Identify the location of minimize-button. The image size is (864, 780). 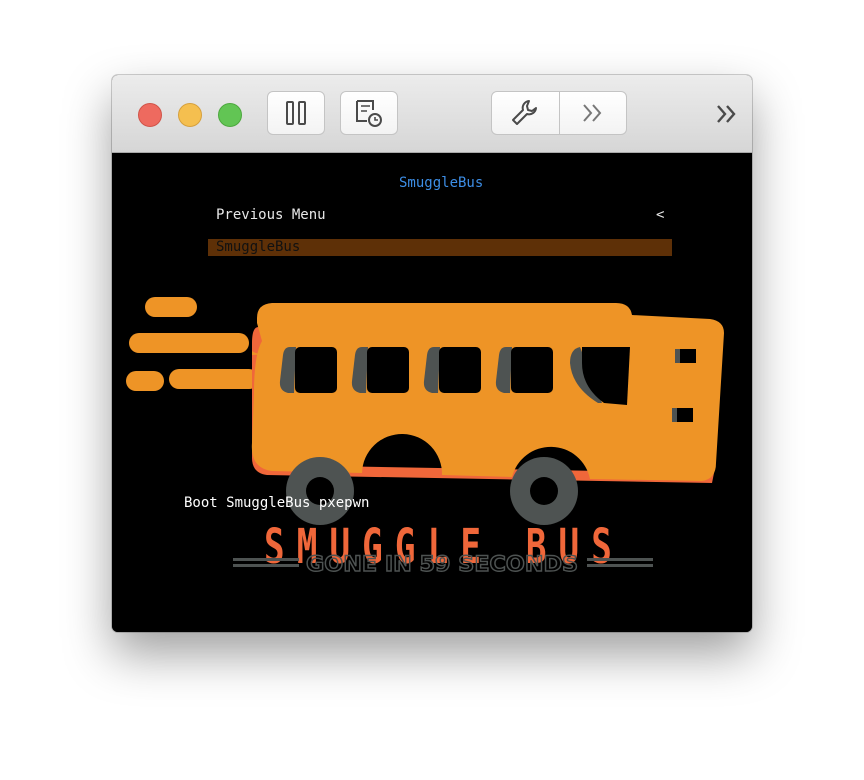
(190, 115).